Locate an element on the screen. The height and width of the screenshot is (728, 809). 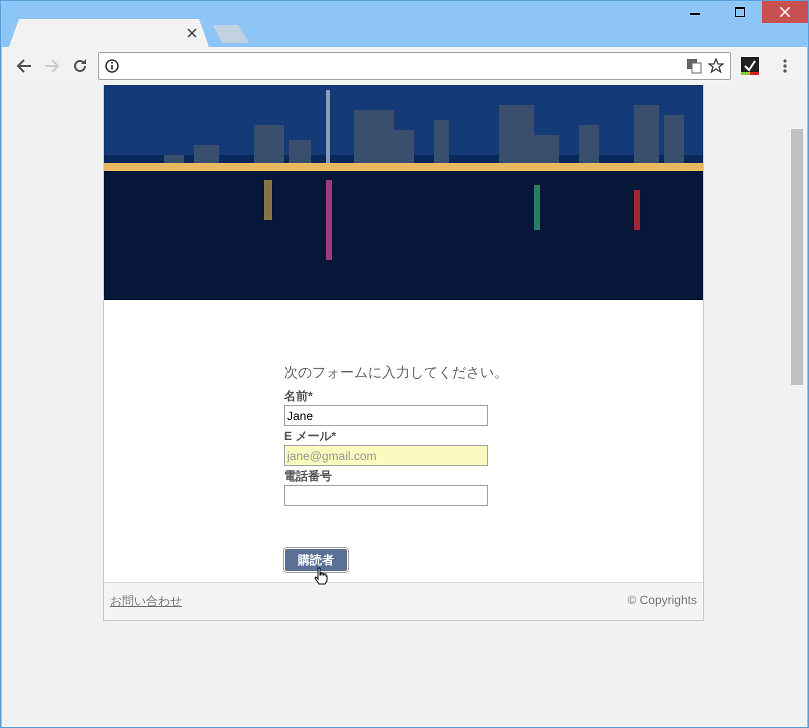
menu-icon is located at coordinates (785, 66).